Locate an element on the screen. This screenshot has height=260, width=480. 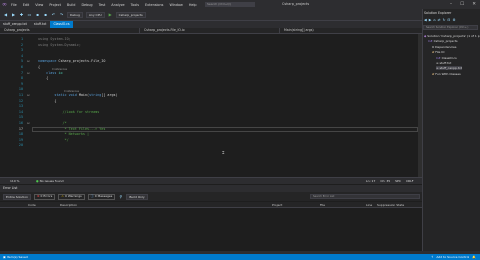
messages-count: 0 Messages is located at coordinates (103, 196).